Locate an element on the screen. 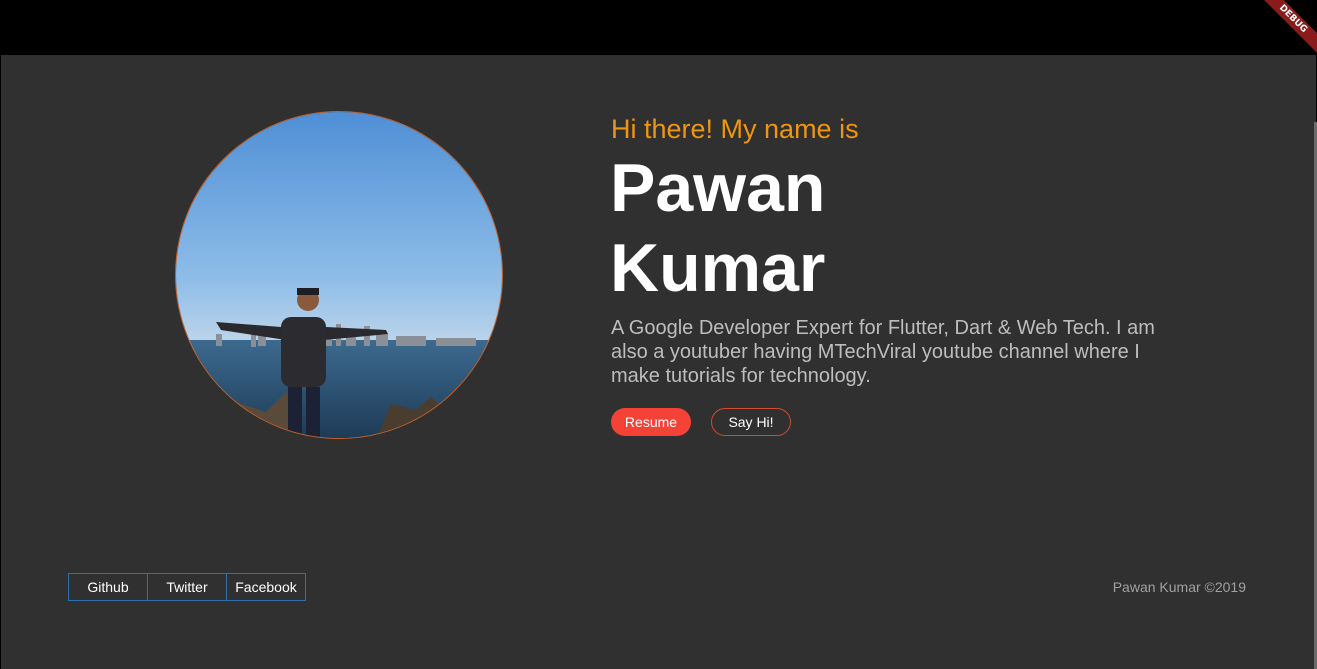 This screenshot has height=669, width=1317. greeting-text: Hi there! My name is is located at coordinates (735, 129).